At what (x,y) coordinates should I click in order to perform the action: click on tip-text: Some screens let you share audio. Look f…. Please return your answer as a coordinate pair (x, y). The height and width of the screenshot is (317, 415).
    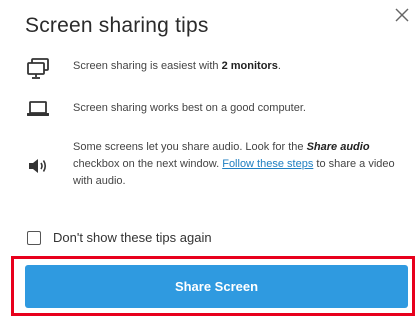
    Looking at the image, I should click on (239, 164).